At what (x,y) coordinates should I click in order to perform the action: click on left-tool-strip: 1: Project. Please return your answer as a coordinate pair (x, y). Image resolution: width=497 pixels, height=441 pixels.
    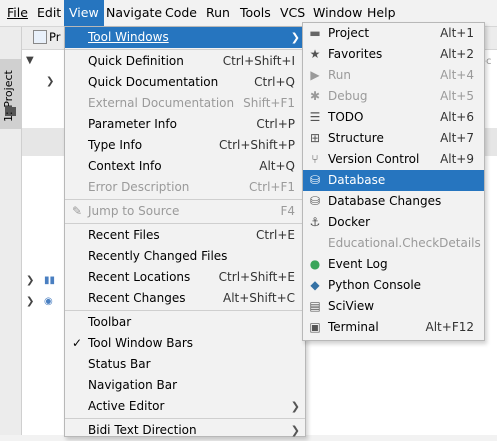
    Looking at the image, I should click on (11, 231).